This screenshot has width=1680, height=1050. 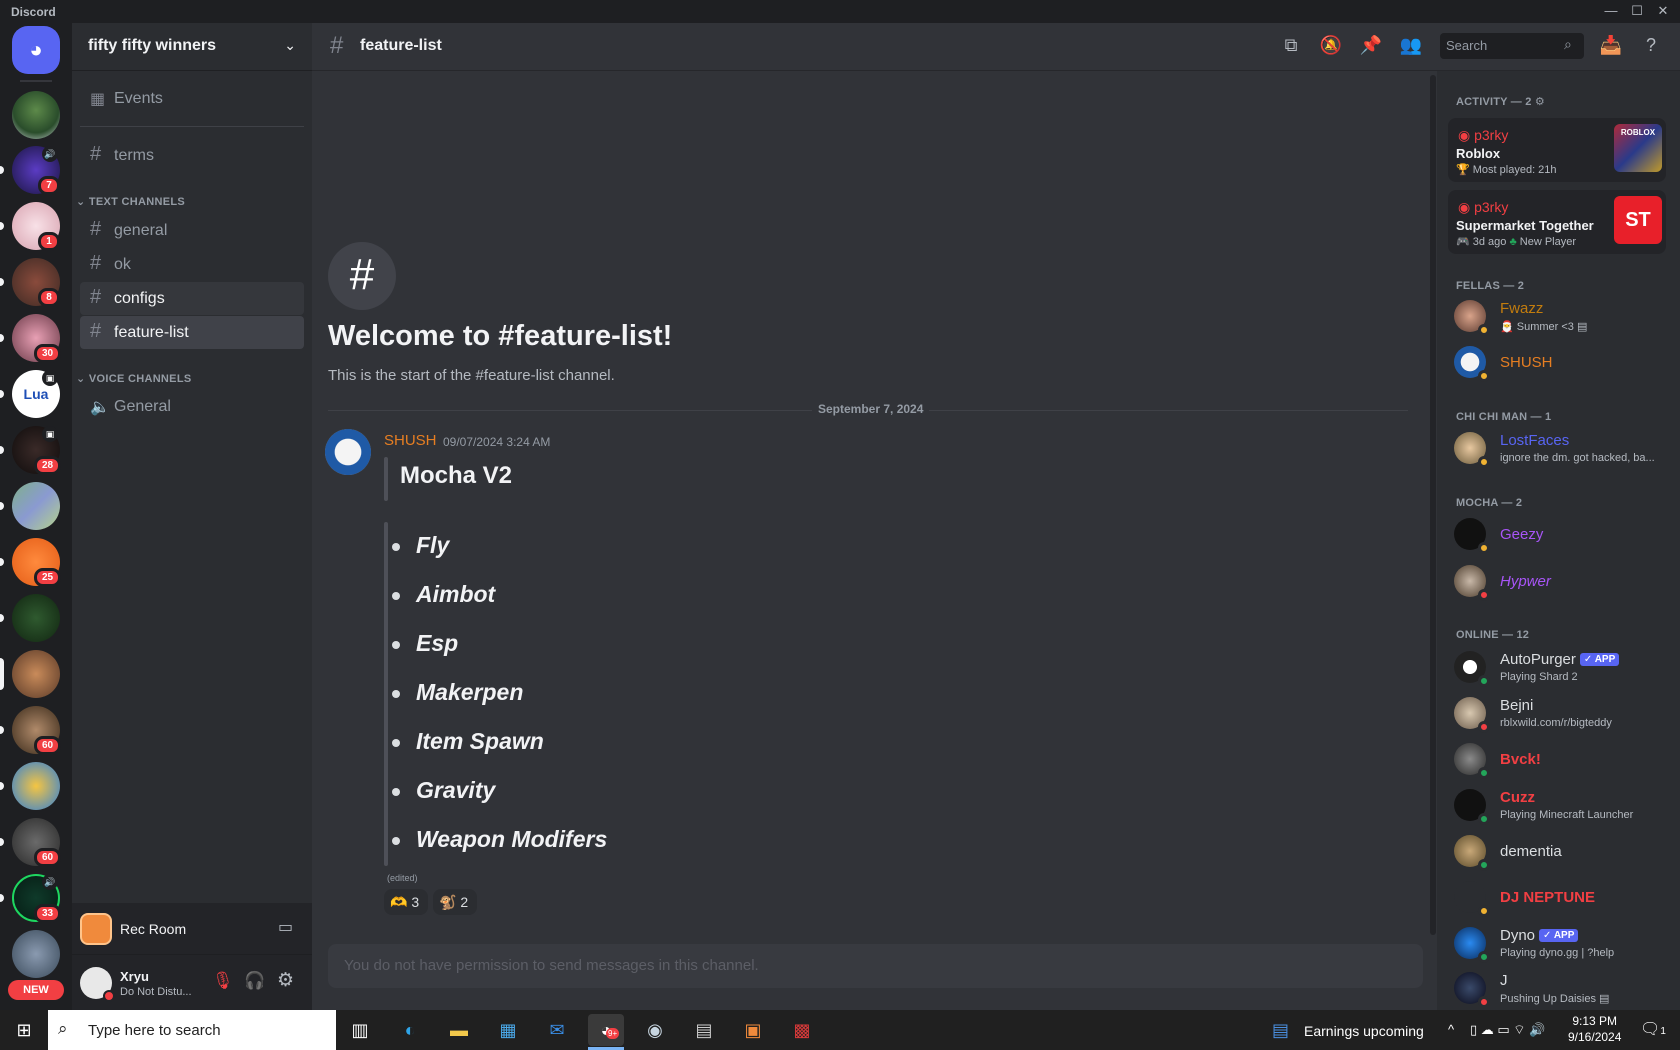 What do you see at coordinates (1560, 667) in the screenshot?
I see `member-item: AutoPurger ✓ APP Playing Shard 2` at bounding box center [1560, 667].